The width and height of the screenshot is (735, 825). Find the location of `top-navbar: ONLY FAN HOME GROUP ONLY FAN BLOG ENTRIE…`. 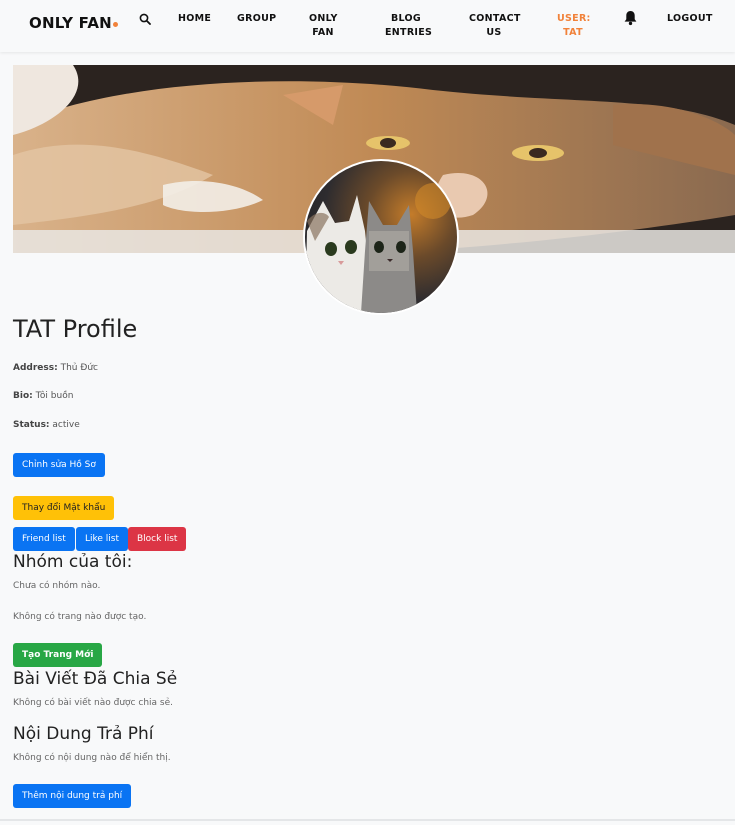

top-navbar: ONLY FAN HOME GROUP ONLY FAN BLOG ENTRIE… is located at coordinates (367, 26).